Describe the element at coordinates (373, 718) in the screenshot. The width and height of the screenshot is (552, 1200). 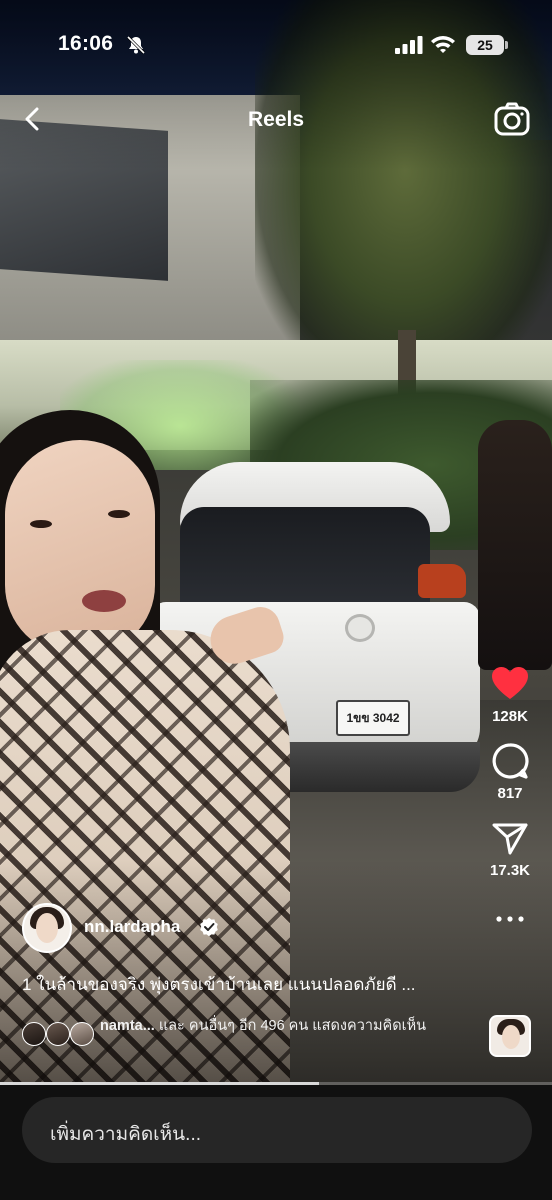
I see `license-plate: 1ขข 3042` at that location.